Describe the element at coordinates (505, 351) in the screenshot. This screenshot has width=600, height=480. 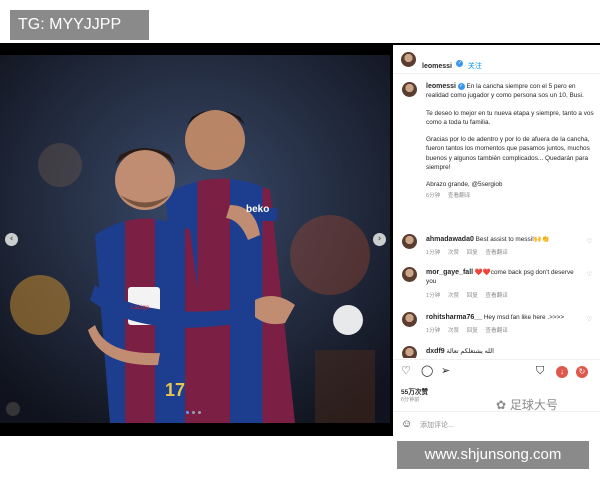
I see `comment-body: dxdf9 الله يشتغلكم تعالة` at that location.